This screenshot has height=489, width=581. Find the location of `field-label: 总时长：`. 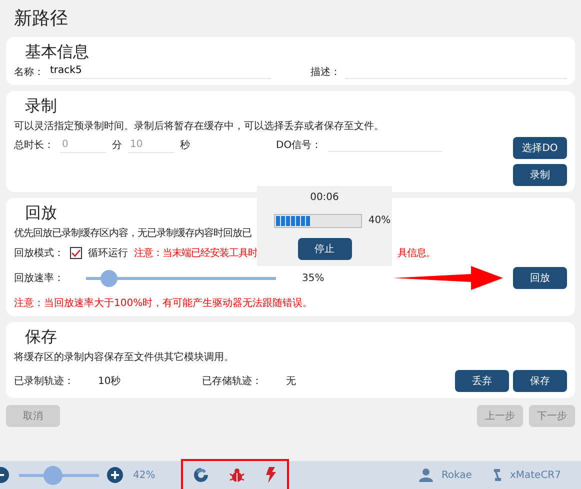

field-label: 总时长： is located at coordinates (34, 145).